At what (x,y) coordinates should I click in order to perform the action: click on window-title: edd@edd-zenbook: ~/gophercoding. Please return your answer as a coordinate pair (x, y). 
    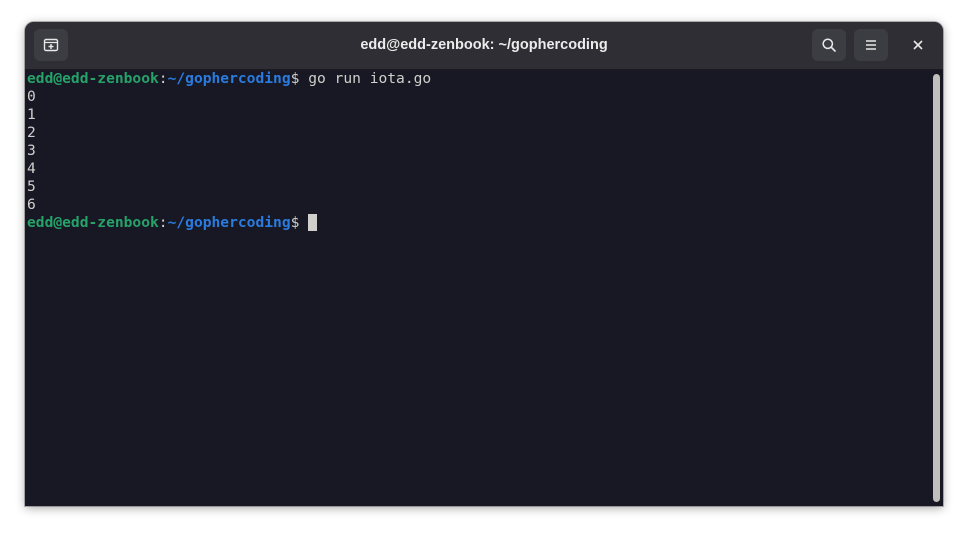
    Looking at the image, I should click on (484, 45).